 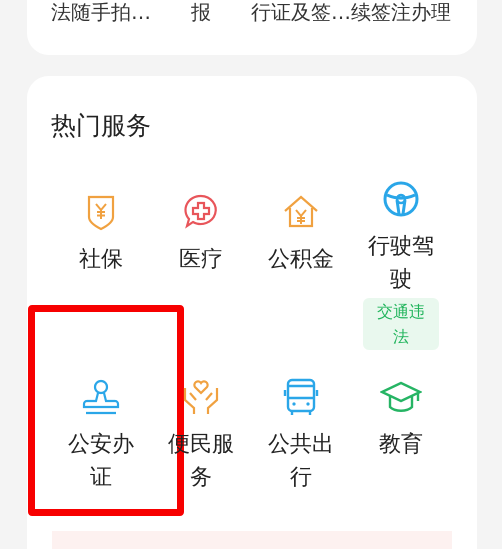 I want to click on section-title: 热门服务, so click(x=101, y=126).